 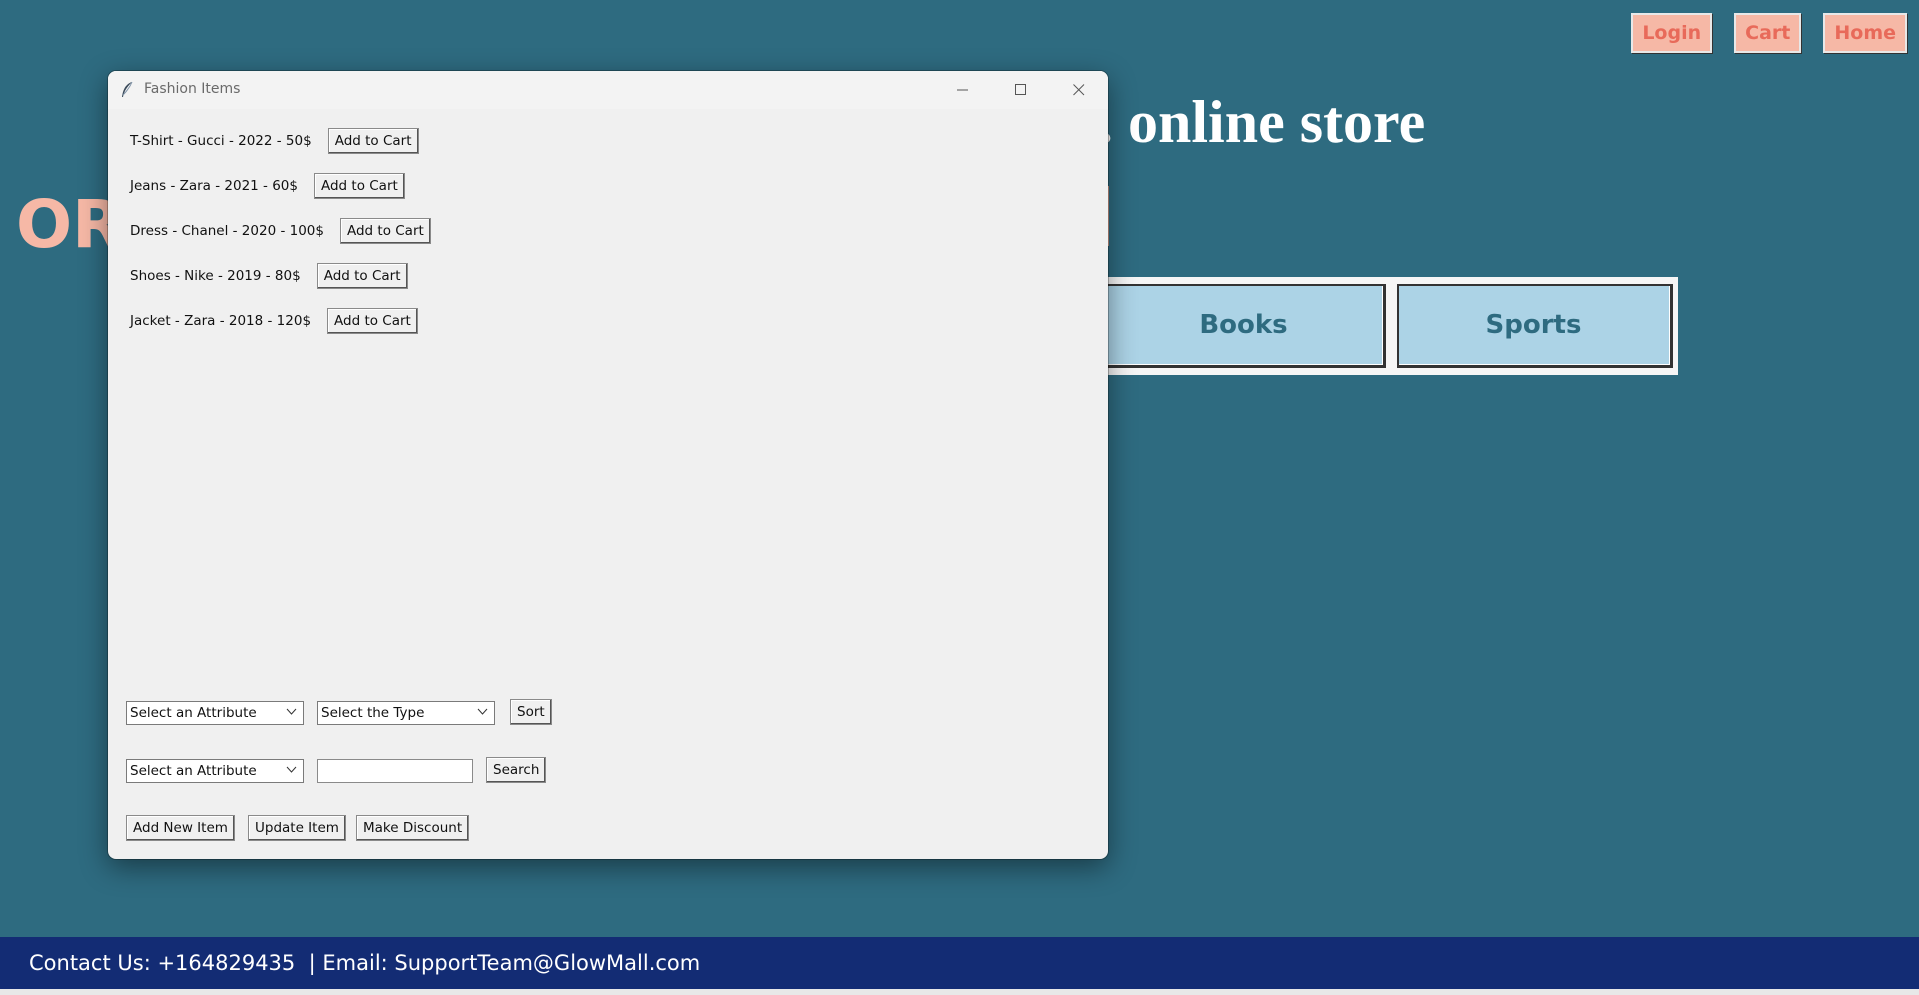 I want to click on minimize-icon, so click(x=962, y=90).